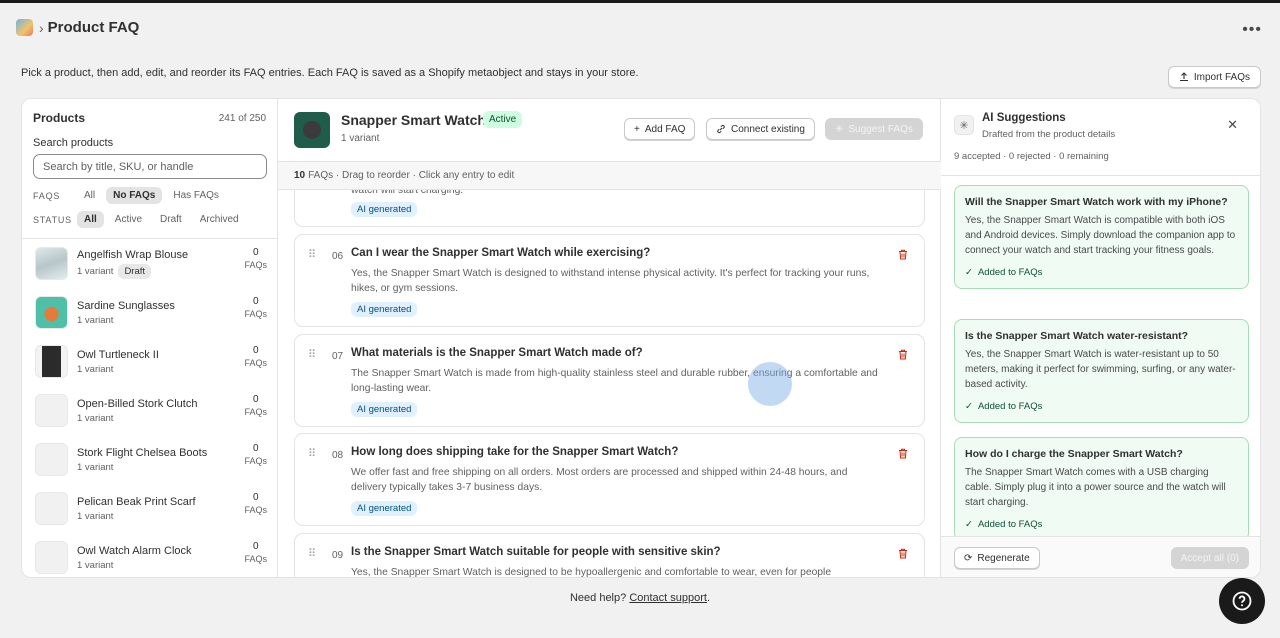 This screenshot has width=1280, height=638. Describe the element at coordinates (150, 508) in the screenshot. I see `product-item: Pelican Beak Print Scarf 1 variant 0 FAQs` at that location.